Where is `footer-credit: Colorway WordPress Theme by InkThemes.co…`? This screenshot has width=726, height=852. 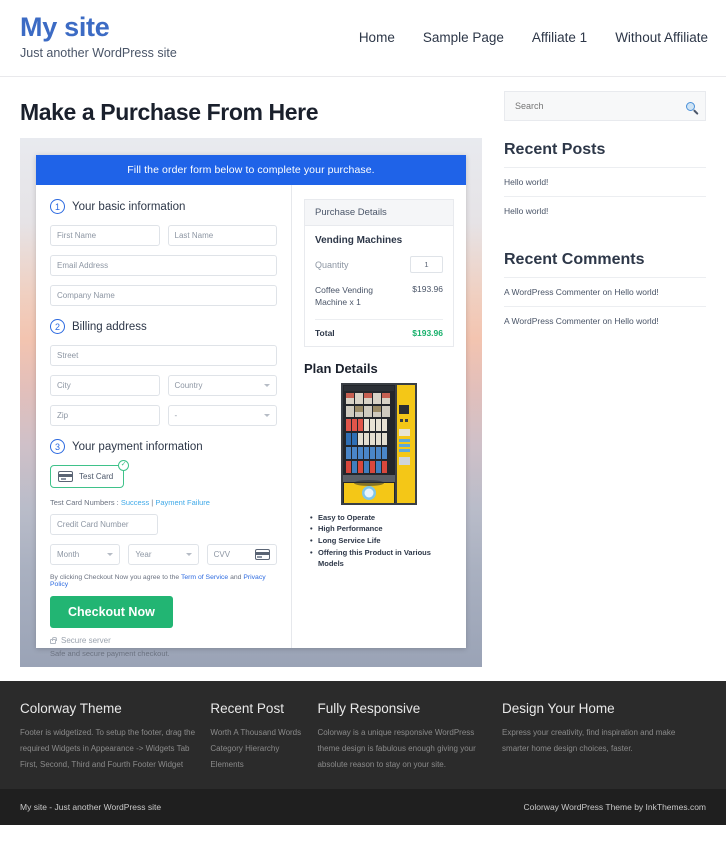 footer-credit: Colorway WordPress Theme by InkThemes.co… is located at coordinates (615, 807).